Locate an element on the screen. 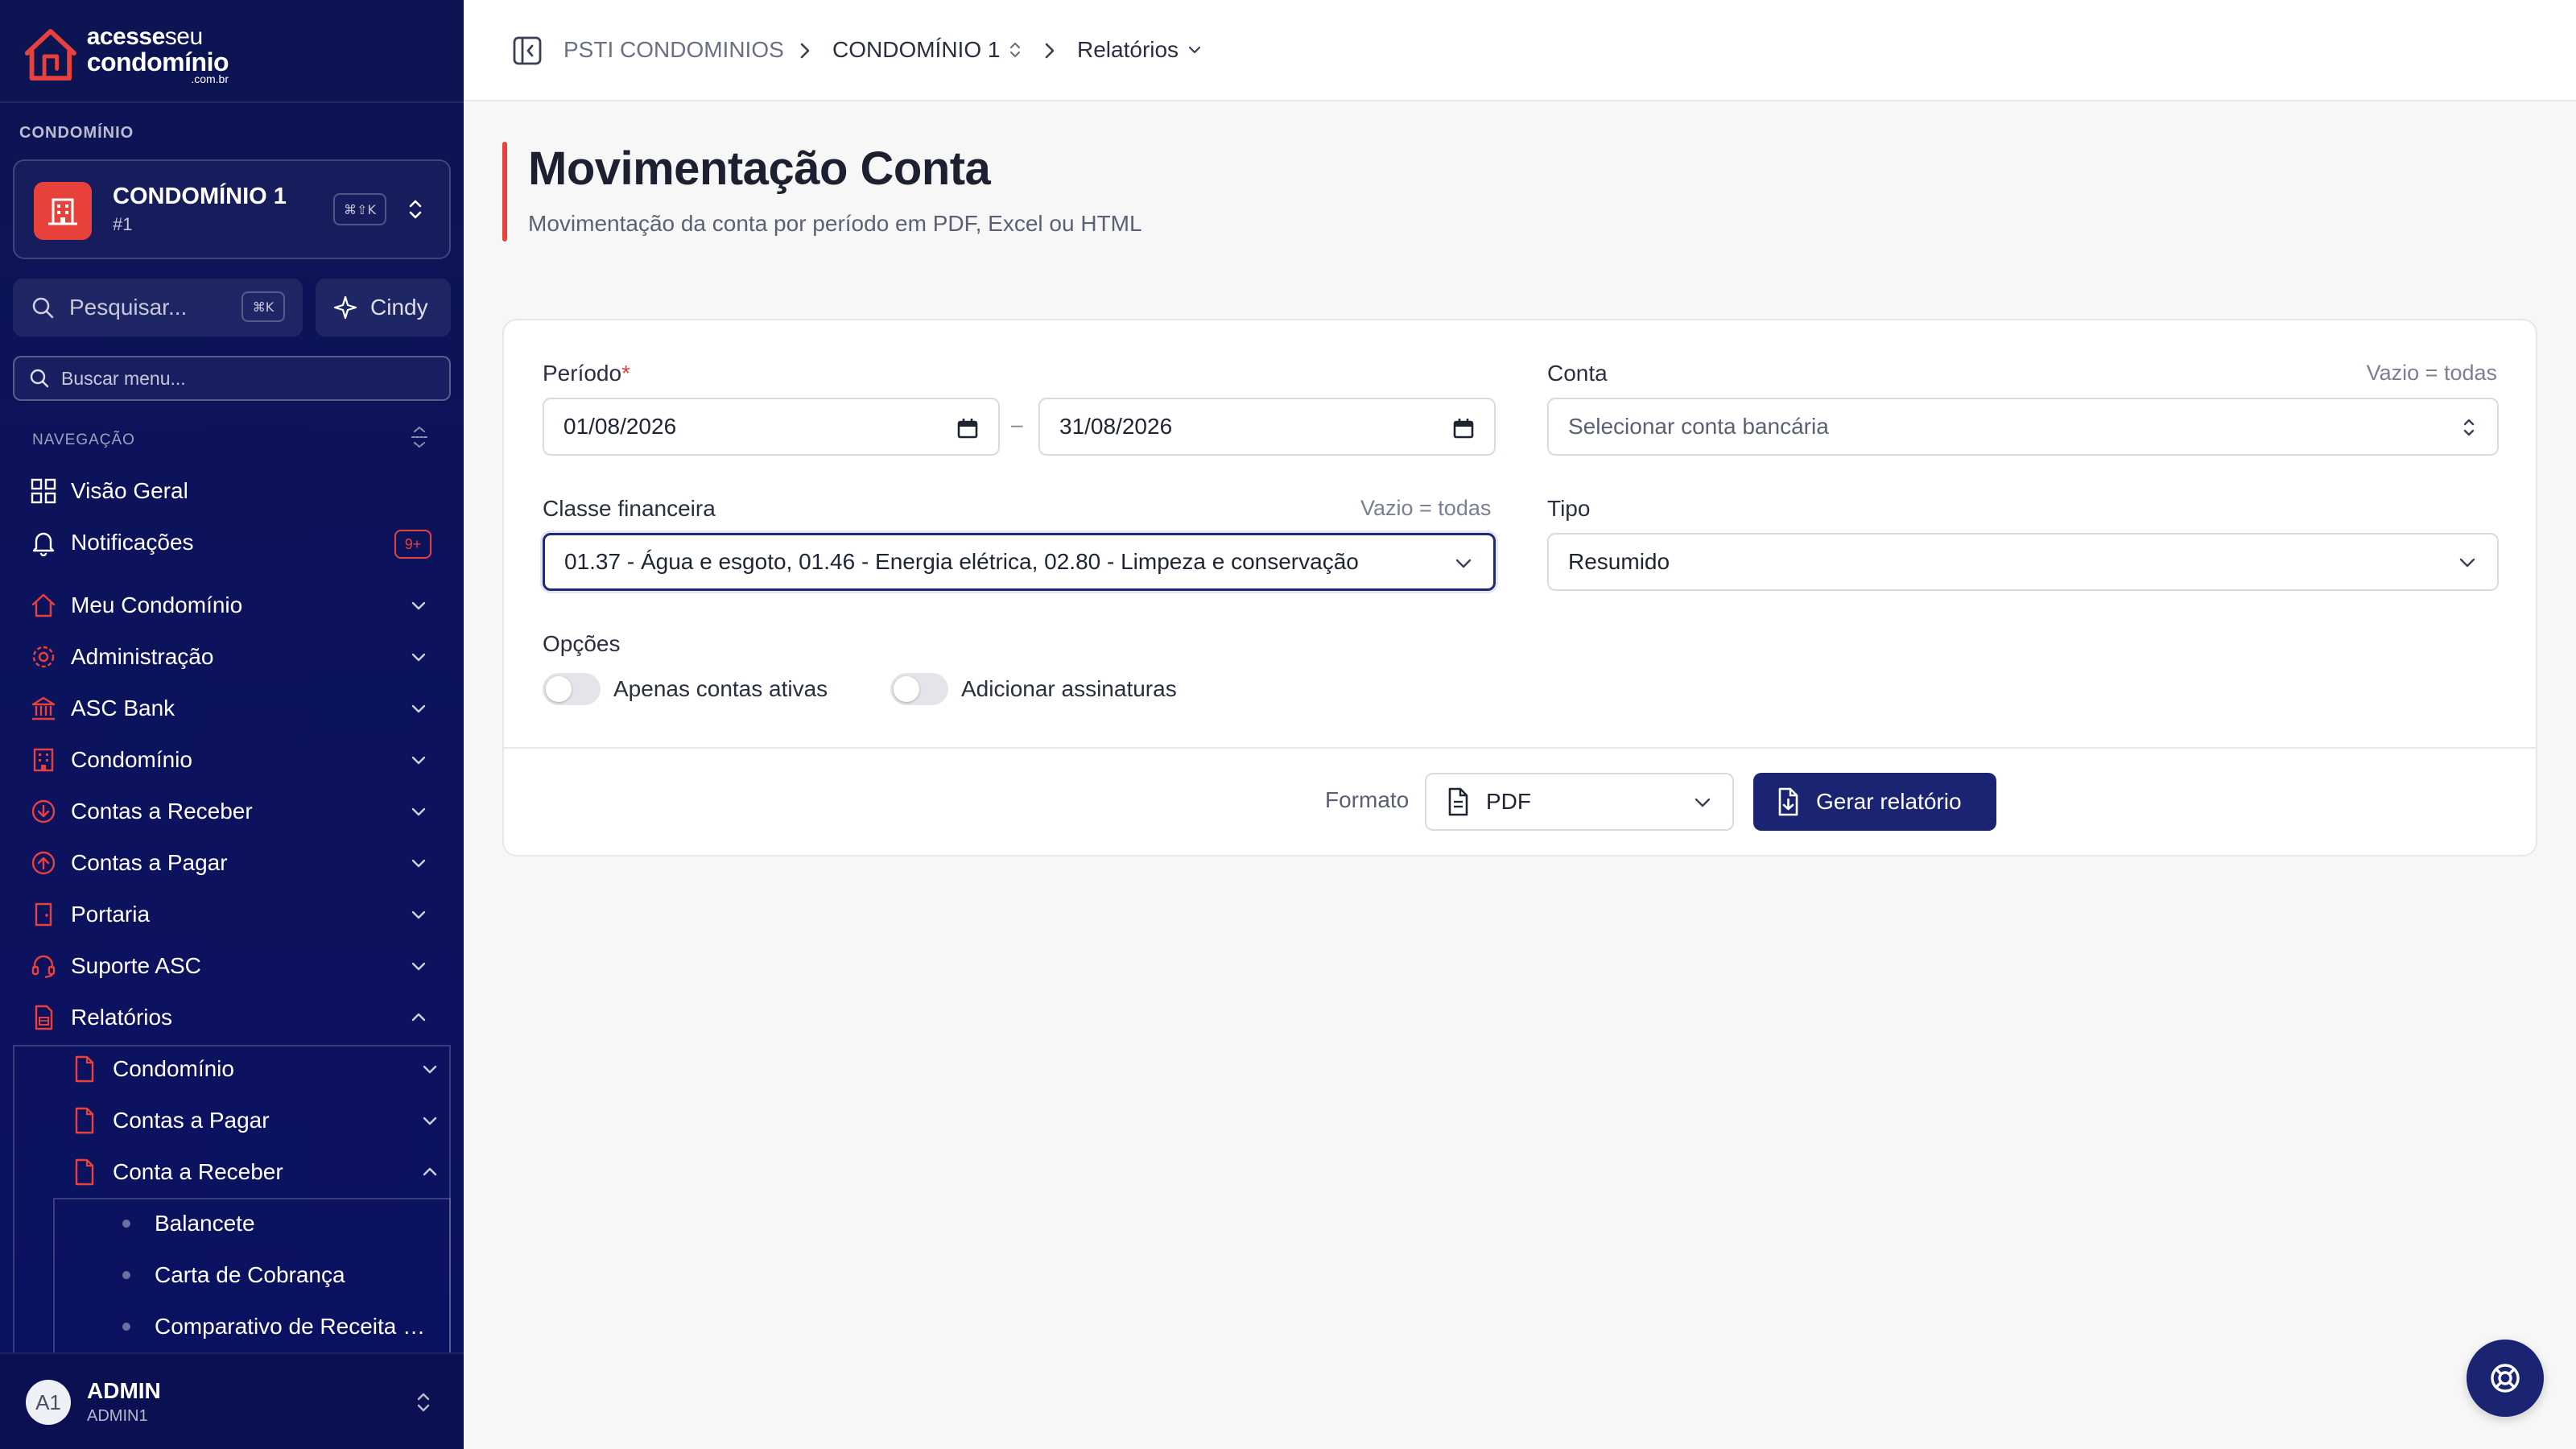  toggle-apenas-contas-ativas-label: Apenas contas ativas is located at coordinates (720, 689).